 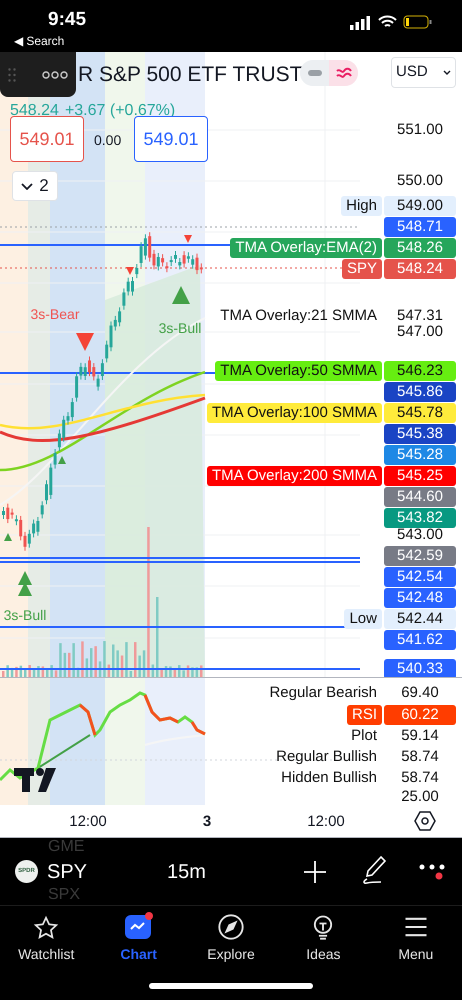 I want to click on price-label: 58.74, so click(x=420, y=757).